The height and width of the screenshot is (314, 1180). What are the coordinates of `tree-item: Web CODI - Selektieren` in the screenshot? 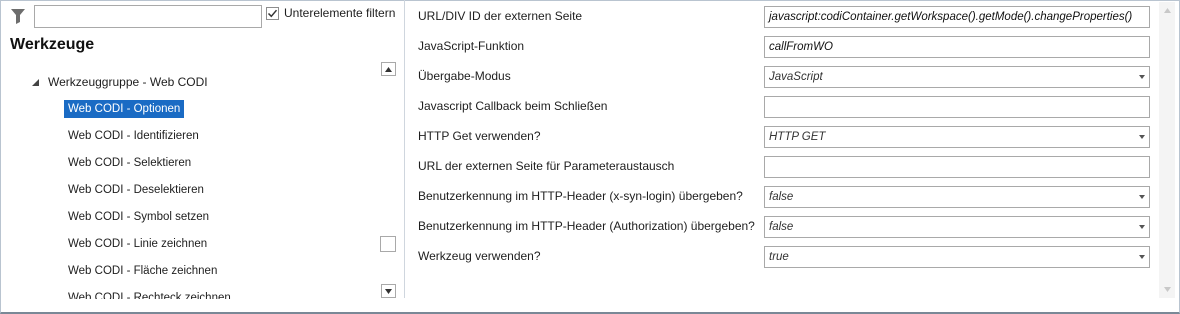 It's located at (129, 163).